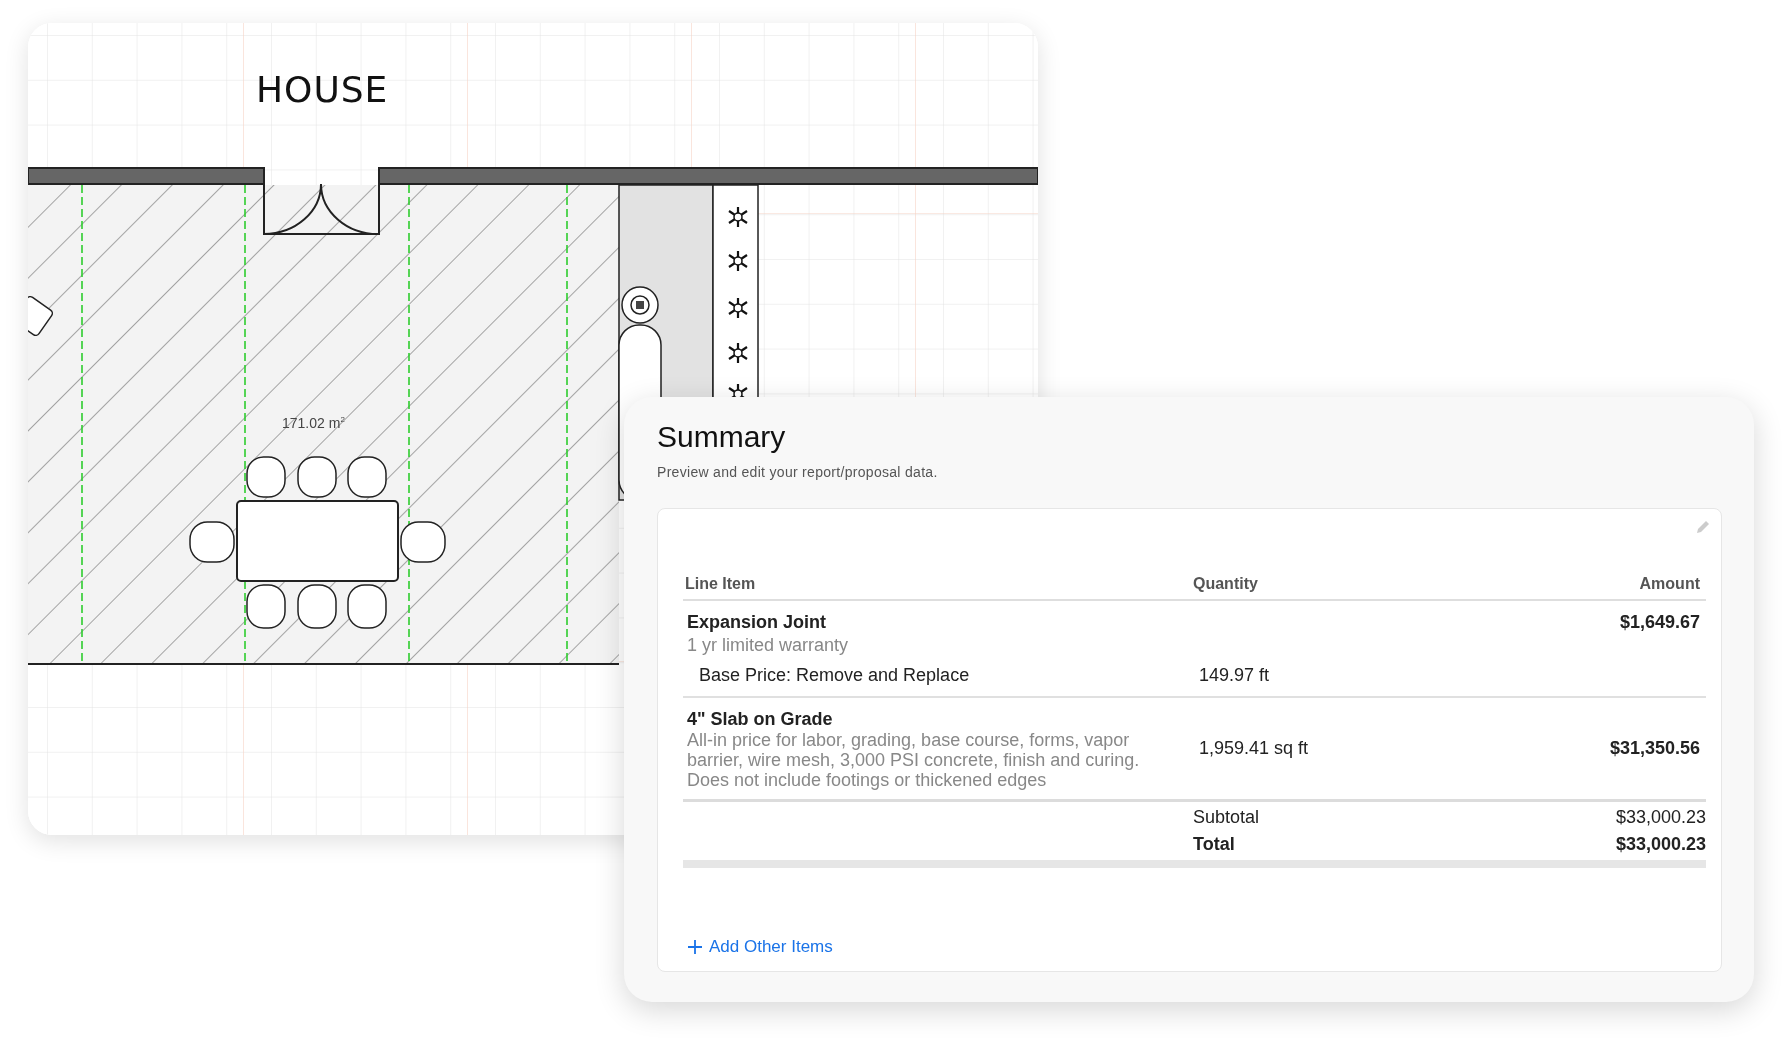  Describe the element at coordinates (721, 437) in the screenshot. I see `summary-title: Summary` at that location.